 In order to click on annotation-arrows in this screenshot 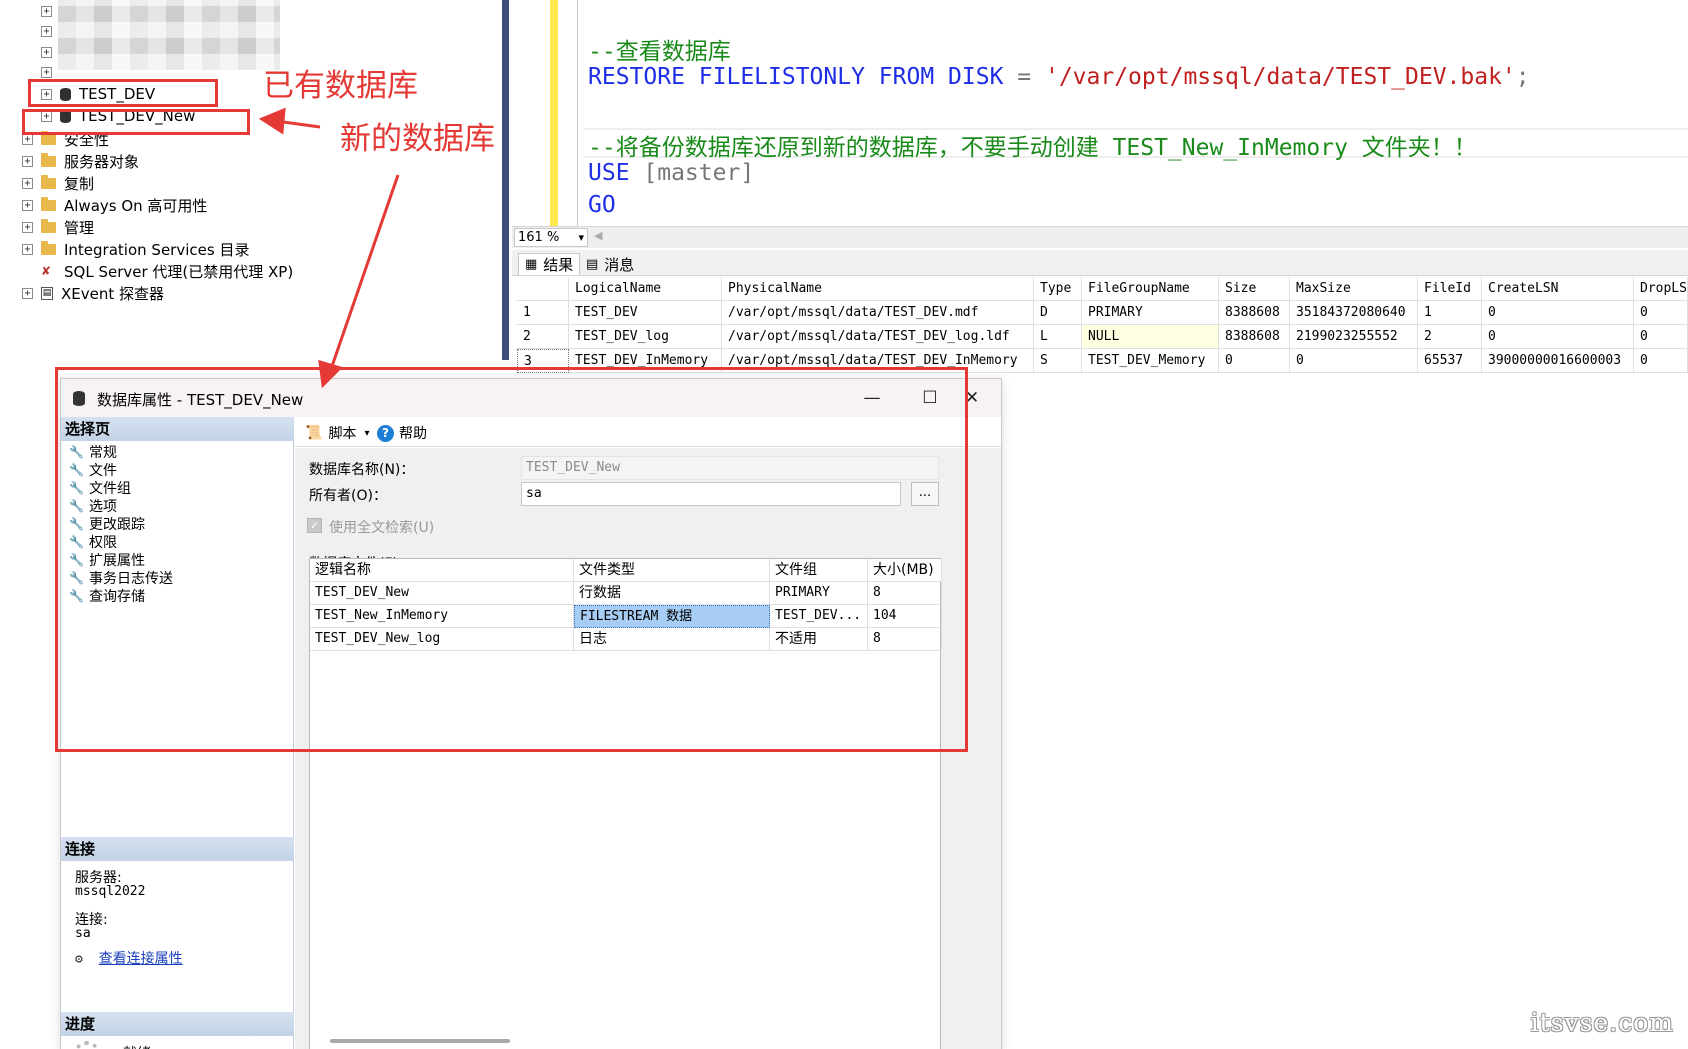, I will do `click(329, 248)`.